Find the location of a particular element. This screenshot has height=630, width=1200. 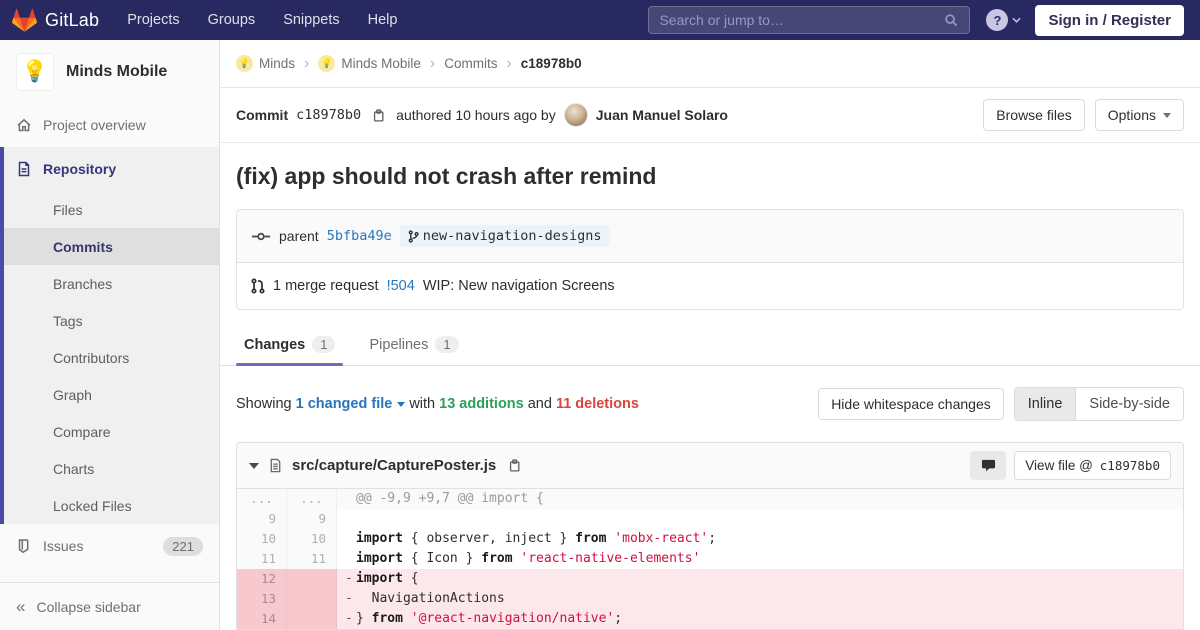

search-input is located at coordinates (802, 20).